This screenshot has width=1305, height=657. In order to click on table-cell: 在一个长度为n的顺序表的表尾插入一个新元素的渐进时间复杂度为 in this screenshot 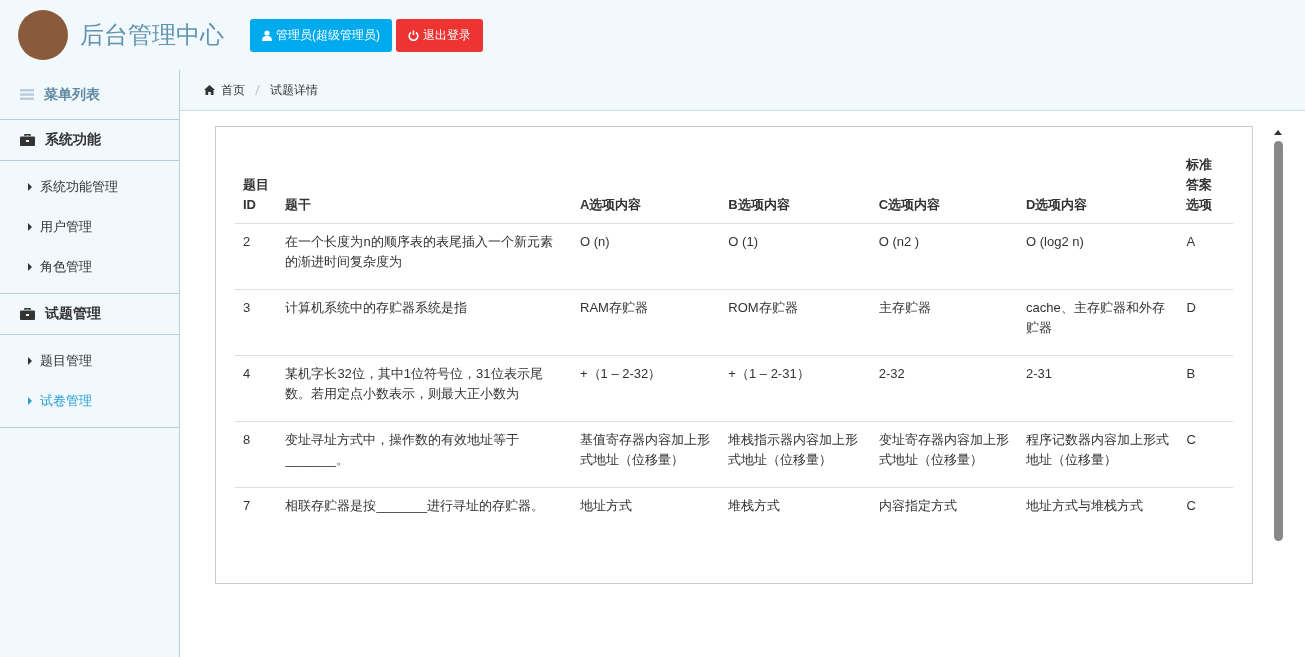, I will do `click(425, 256)`.